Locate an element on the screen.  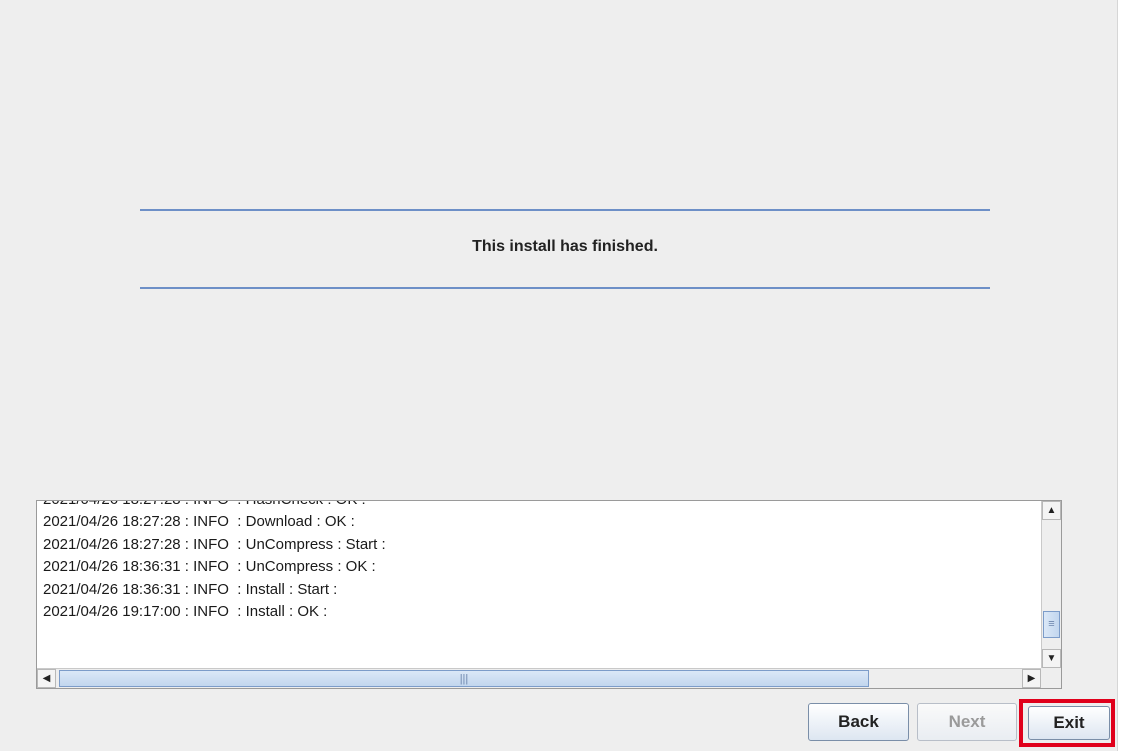
exit-button: Exit is located at coordinates (1069, 723).